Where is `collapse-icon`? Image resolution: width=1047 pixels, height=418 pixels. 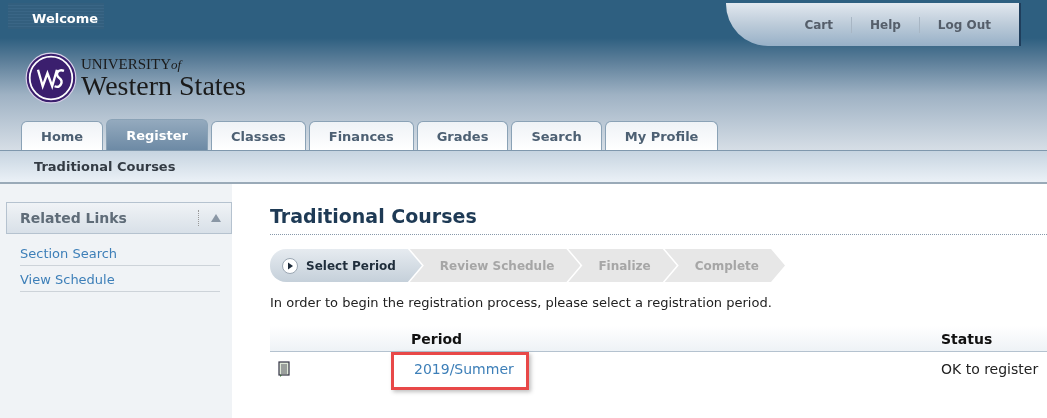
collapse-icon is located at coordinates (216, 218).